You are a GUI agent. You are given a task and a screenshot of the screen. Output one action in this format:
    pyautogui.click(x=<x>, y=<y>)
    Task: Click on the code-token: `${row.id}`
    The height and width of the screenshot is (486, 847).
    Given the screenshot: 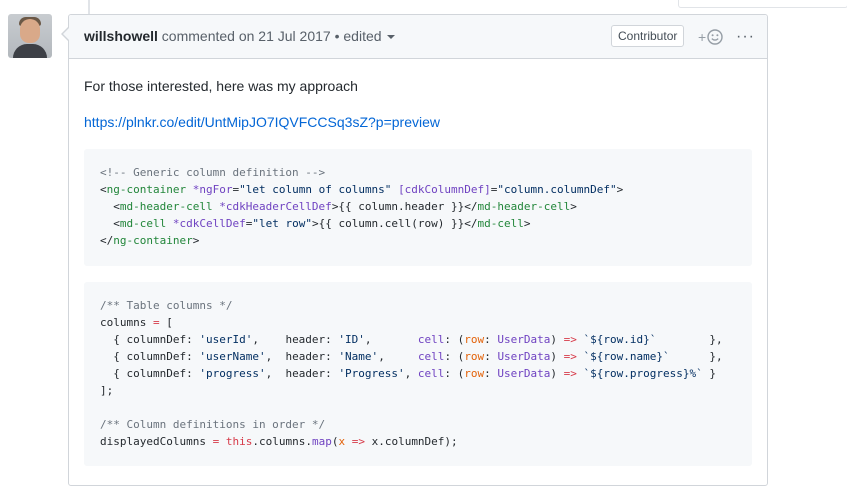 What is the action you would take?
    pyautogui.click(x=620, y=339)
    